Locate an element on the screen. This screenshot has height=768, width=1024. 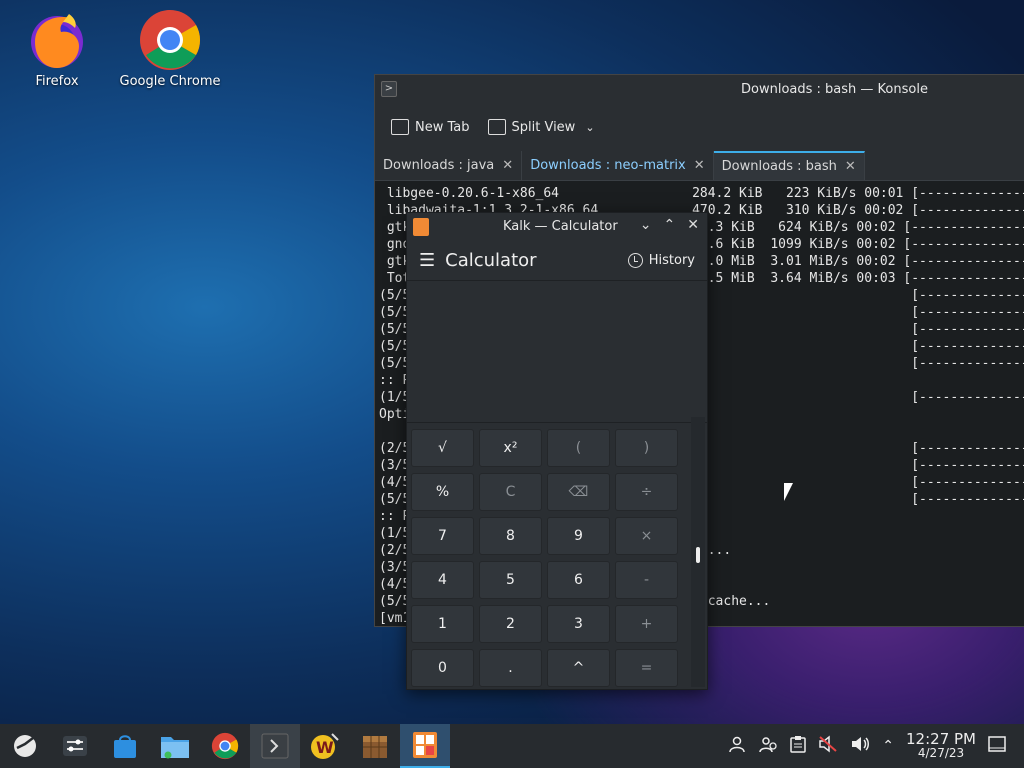
tab-downloads-neo-matrix: Downloads : neo-matrix ✕ is located at coordinates (618, 165).